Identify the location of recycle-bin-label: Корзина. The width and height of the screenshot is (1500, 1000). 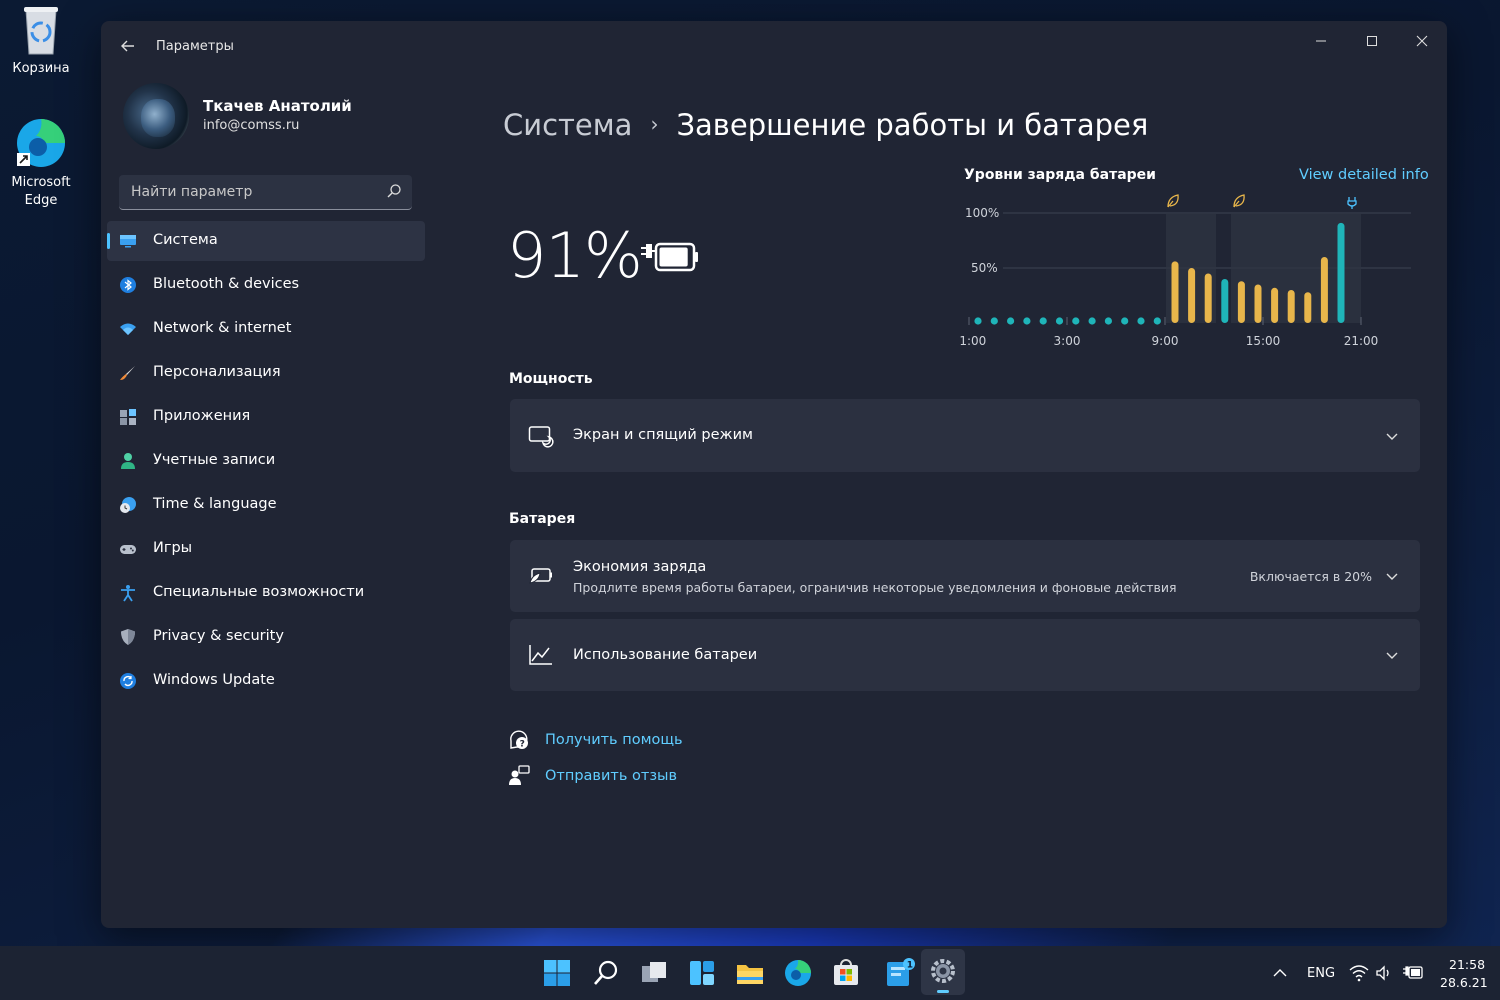
(41, 68).